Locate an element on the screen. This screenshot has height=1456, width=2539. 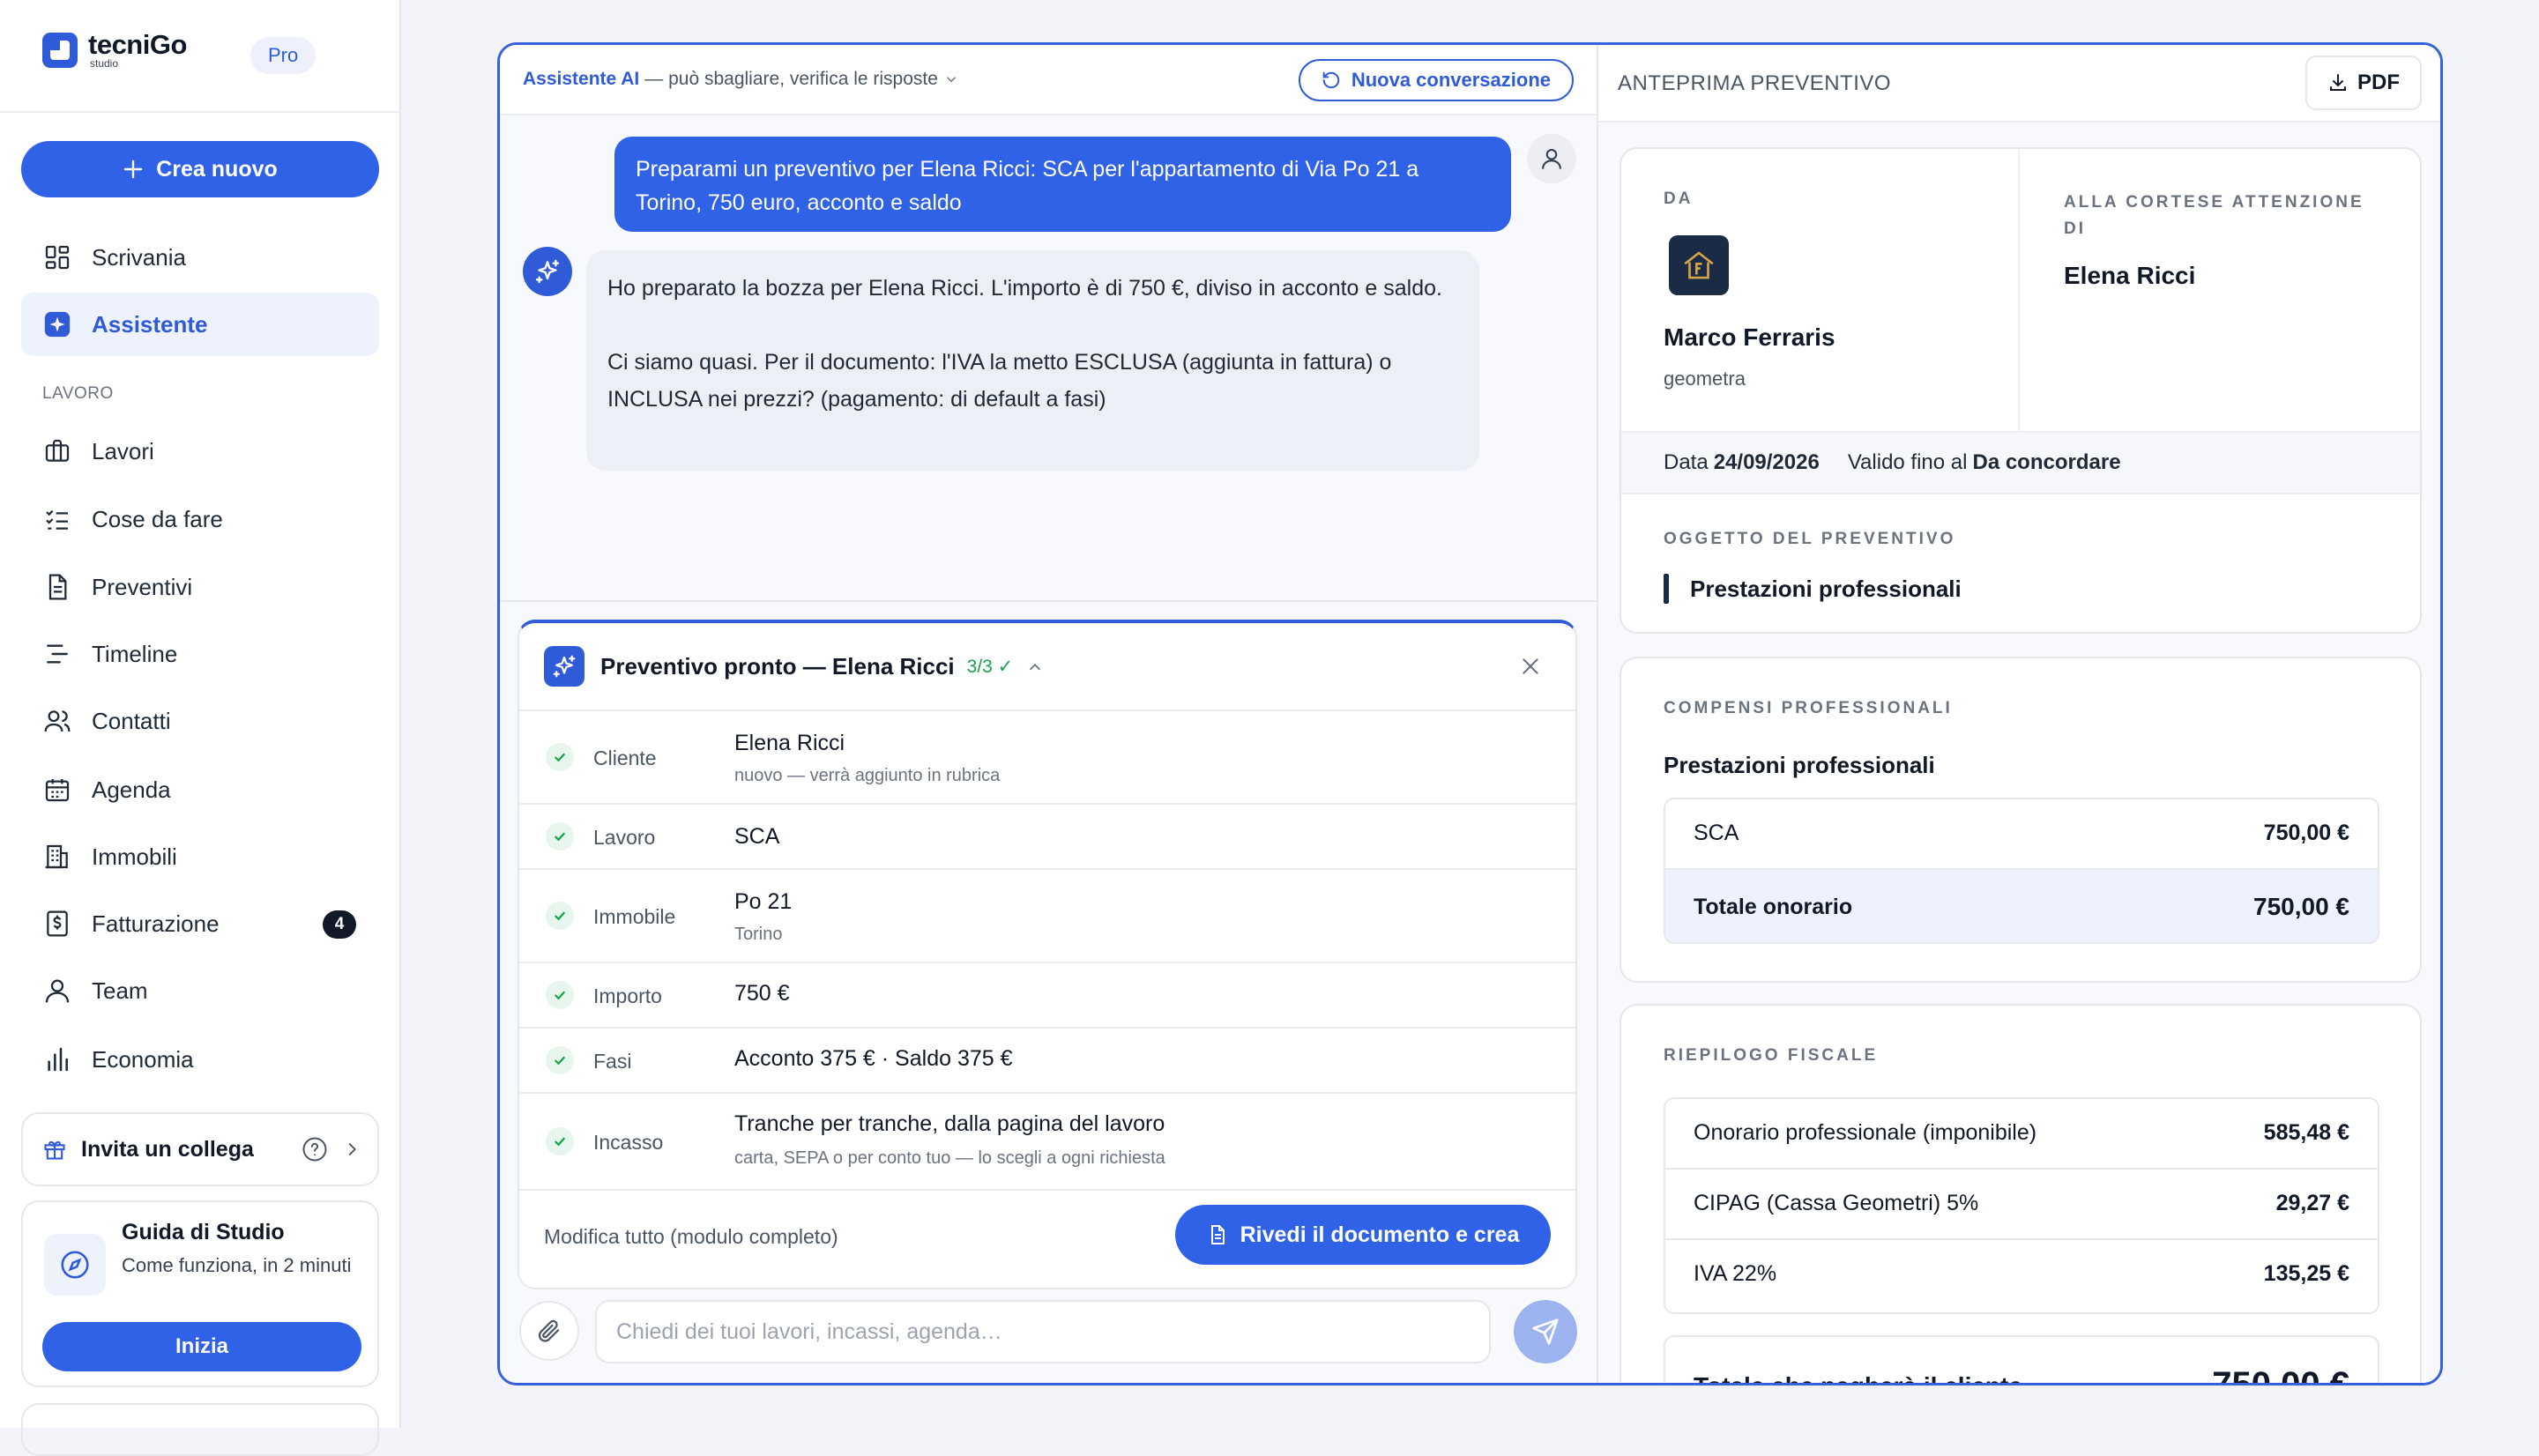
quote-summary-header: Preventivo pronto — Elena Ricci 3/3 ✓ is located at coordinates (1047, 667).